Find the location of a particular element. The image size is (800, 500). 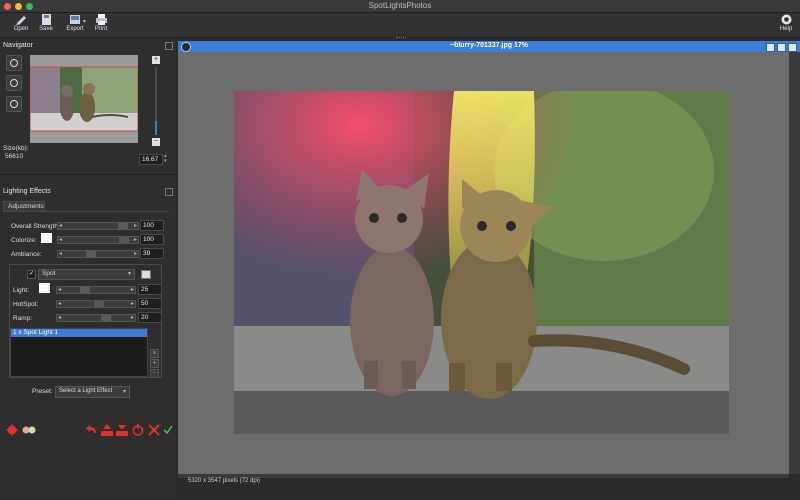

light-value: 25 is located at coordinates (150, 289).